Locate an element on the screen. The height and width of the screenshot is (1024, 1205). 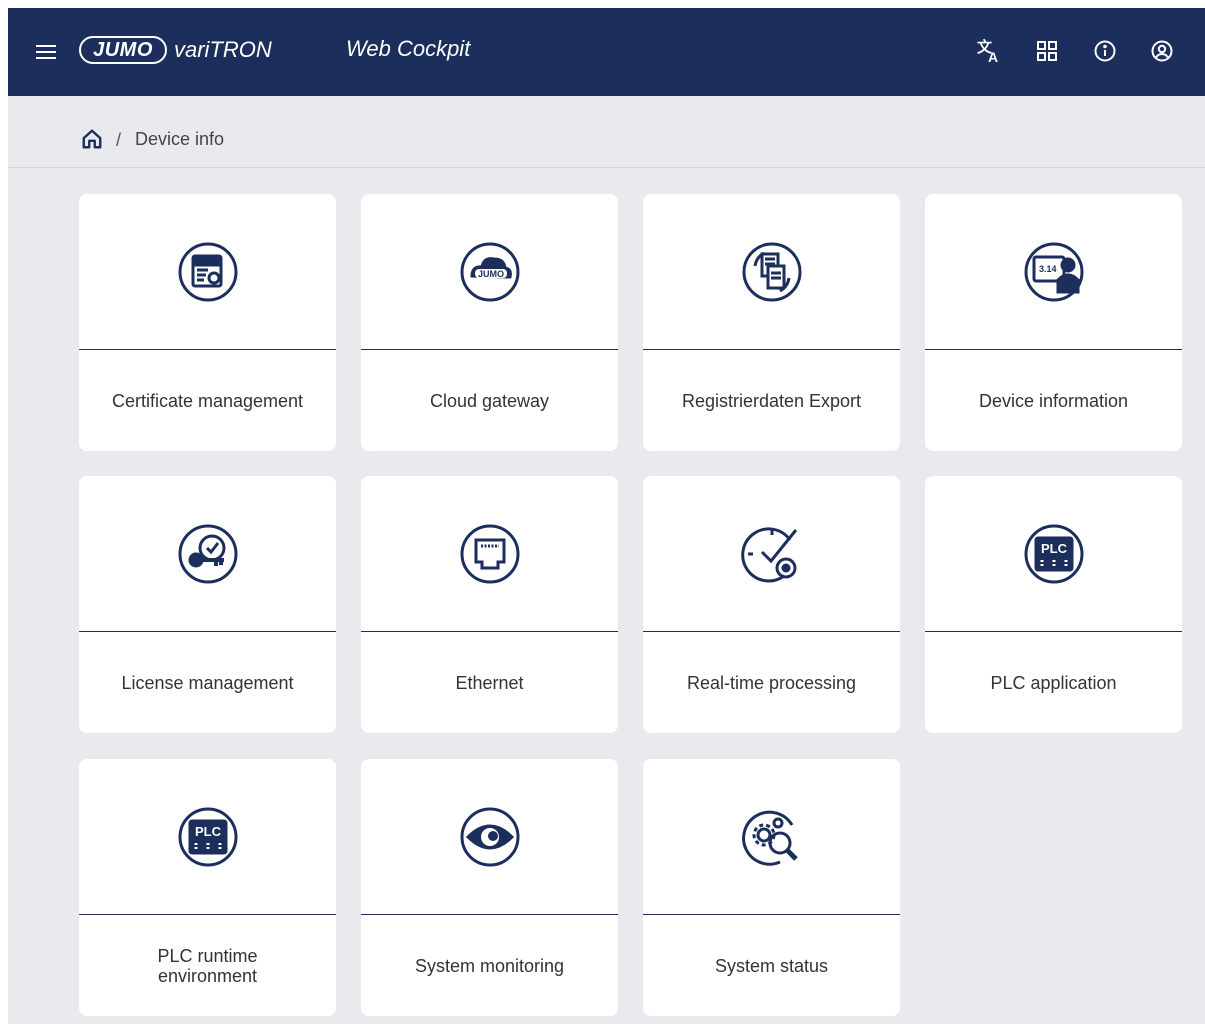
breadcrumb: / Device info is located at coordinates (606, 132).